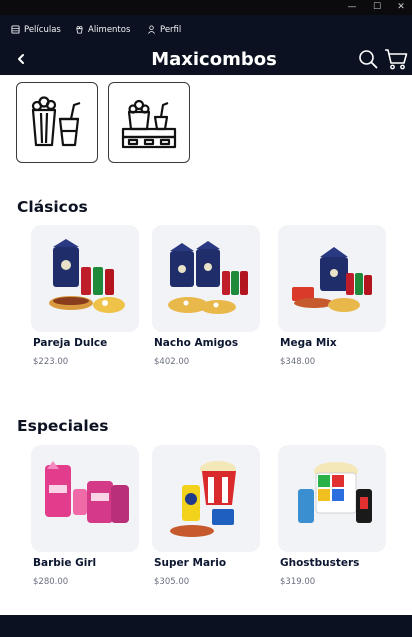 The image size is (412, 637). I want to click on category-popcorn-card, so click(57, 122).